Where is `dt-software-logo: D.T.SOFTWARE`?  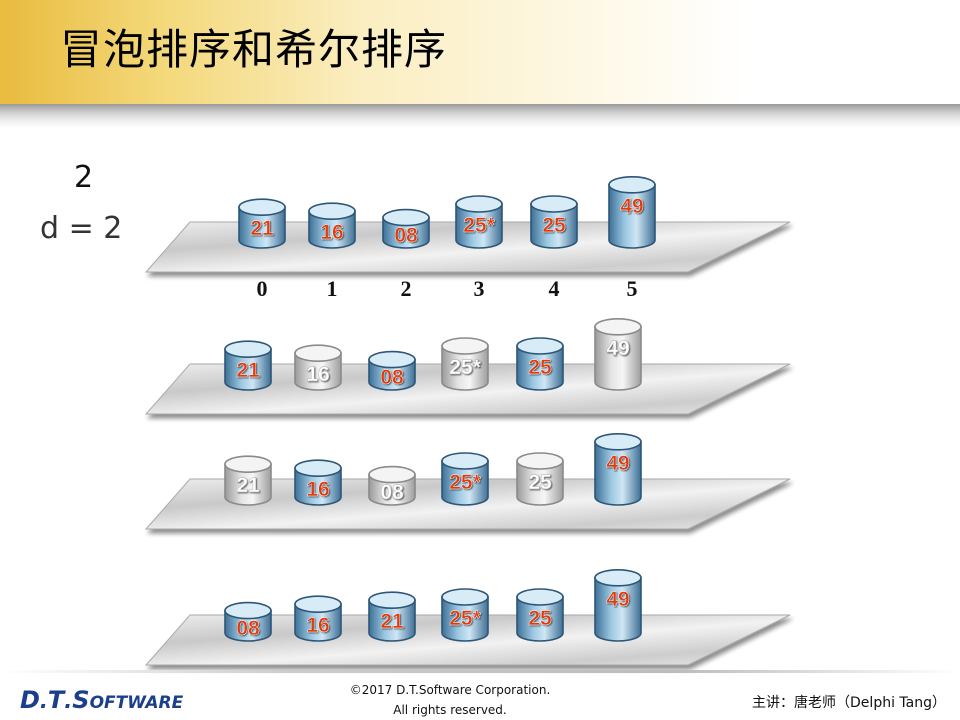
dt-software-logo: D.T.SOFTWARE is located at coordinates (102, 700).